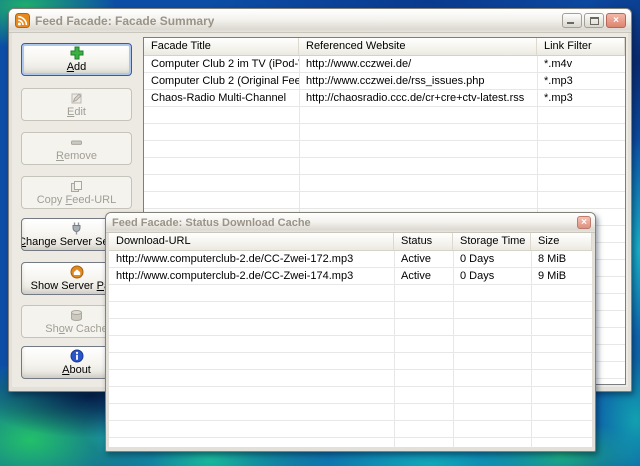 Image resolution: width=640 pixels, height=466 pixels. I want to click on maximize-button, so click(594, 20).